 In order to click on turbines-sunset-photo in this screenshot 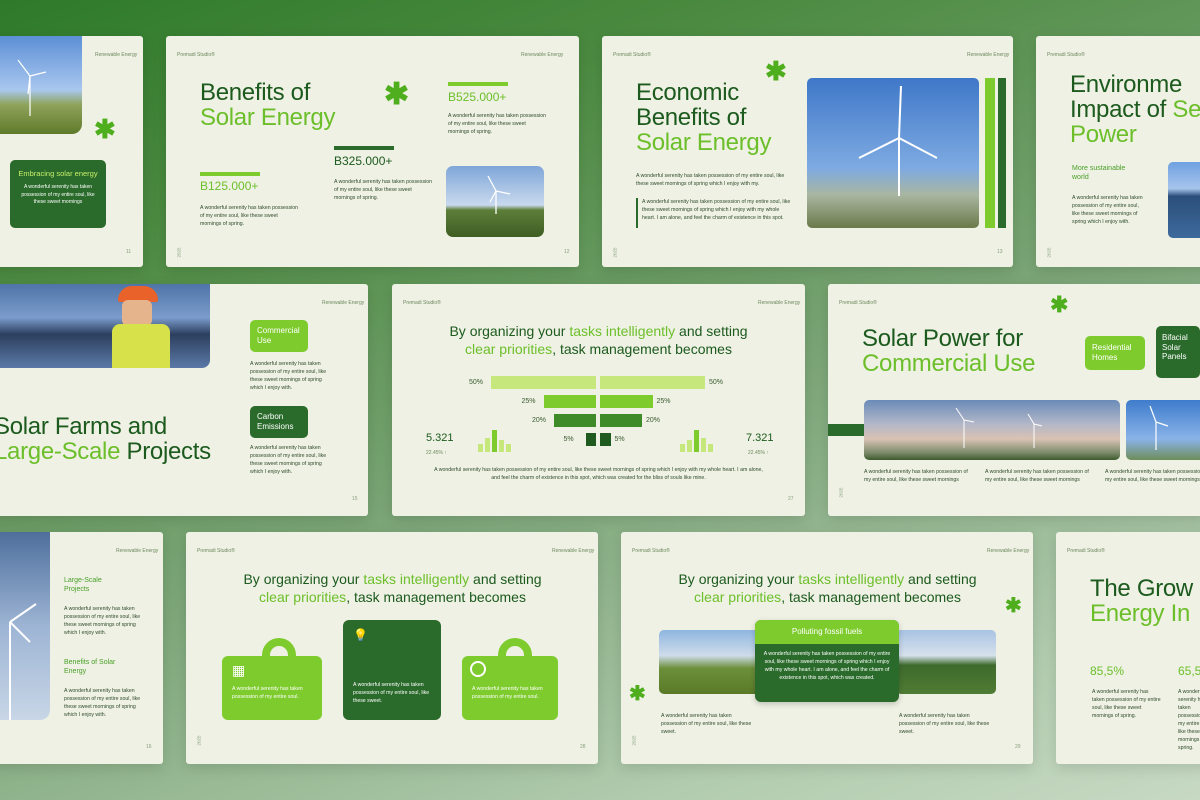, I will do `click(992, 430)`.